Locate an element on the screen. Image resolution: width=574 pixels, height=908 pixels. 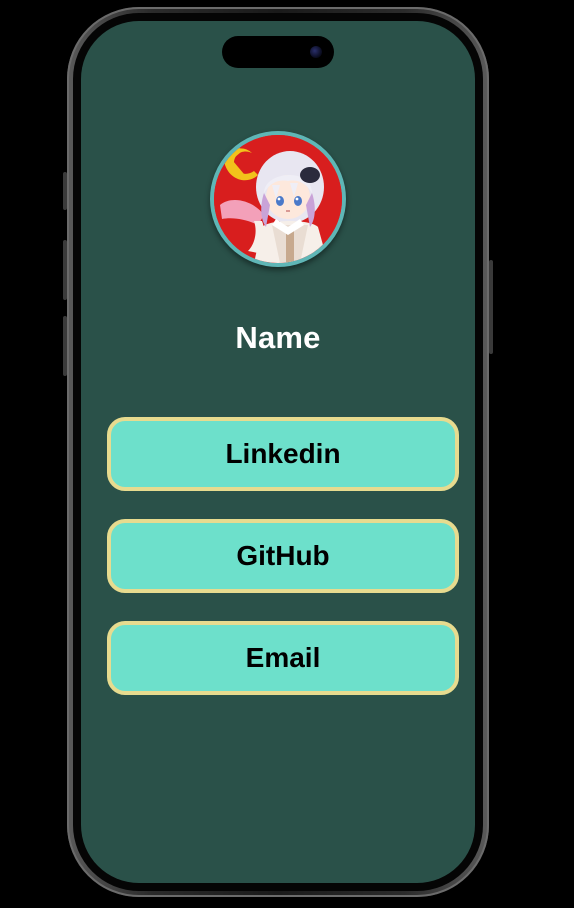
linkedin-button: Linkedin is located at coordinates (283, 454).